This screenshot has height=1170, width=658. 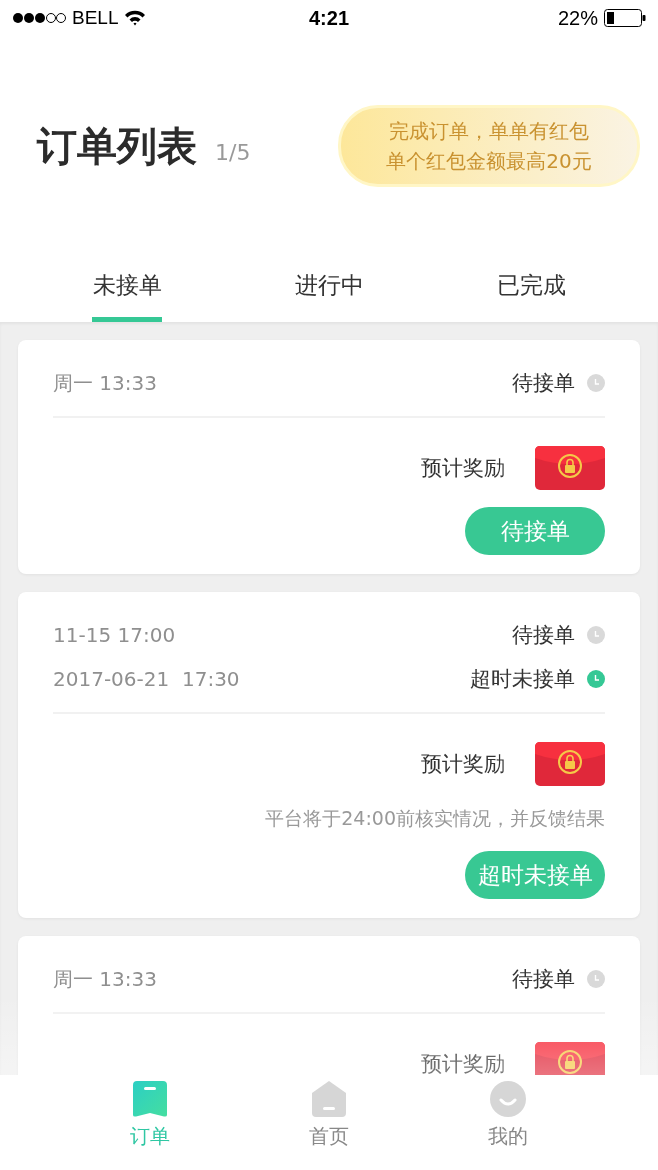 What do you see at coordinates (115, 635) in the screenshot?
I see `order-time: 11-15 17:00` at bounding box center [115, 635].